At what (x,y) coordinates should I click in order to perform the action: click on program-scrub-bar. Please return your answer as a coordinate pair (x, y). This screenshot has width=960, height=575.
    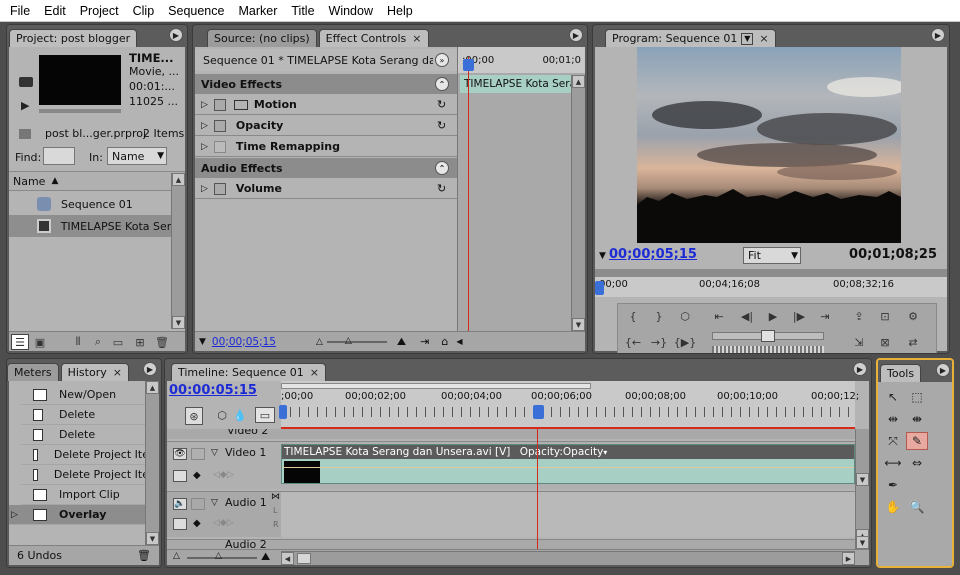
    Looking at the image, I should click on (771, 273).